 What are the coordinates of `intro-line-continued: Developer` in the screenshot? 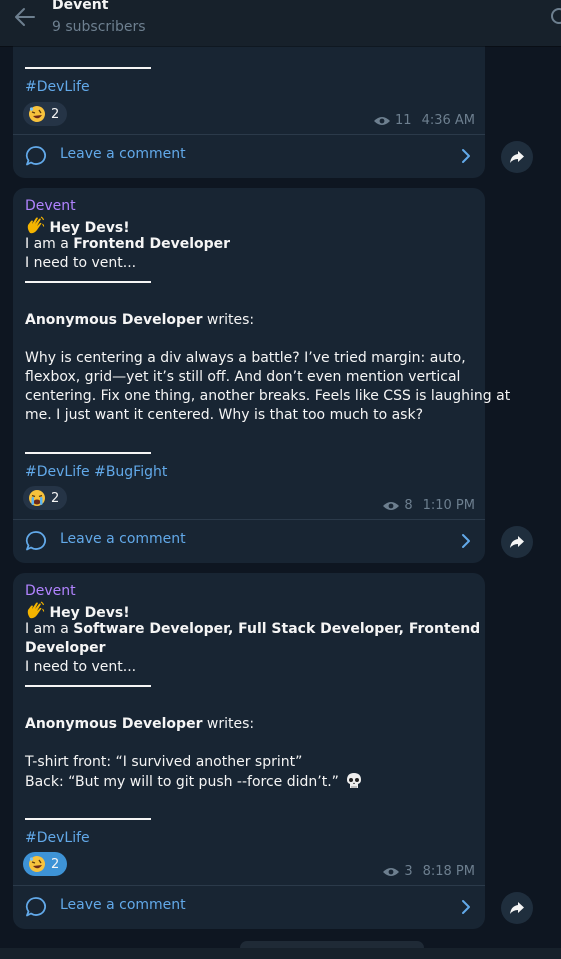 It's located at (65, 648).